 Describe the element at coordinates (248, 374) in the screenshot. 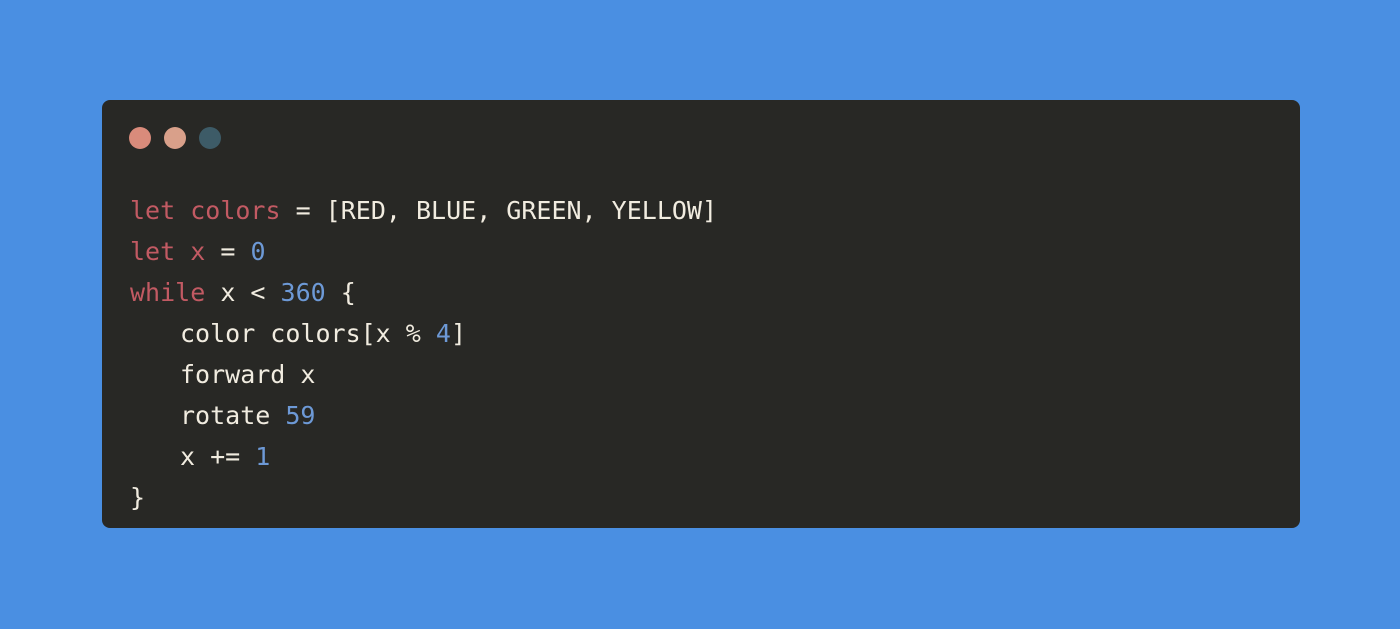

I see `code-token-plain: forward x` at that location.